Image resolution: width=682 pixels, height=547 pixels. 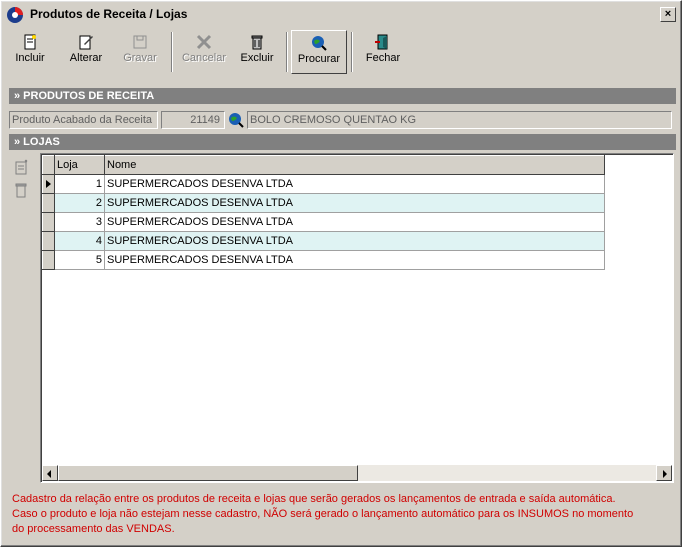 I want to click on title-bar: Produtos de Receita / Lojas ×, so click(x=341, y=15).